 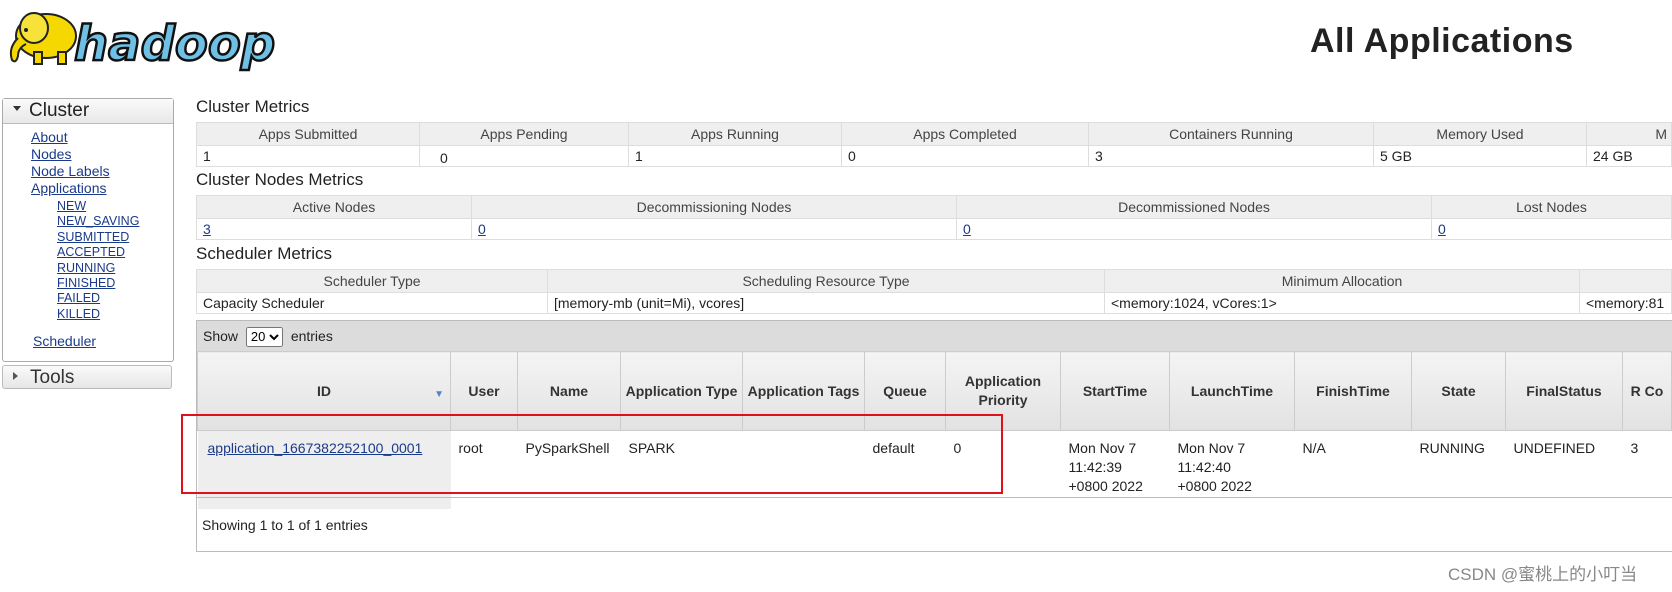 What do you see at coordinates (1543, 574) in the screenshot?
I see `watermark: CSDN @蜜桃上的小叮当` at bounding box center [1543, 574].